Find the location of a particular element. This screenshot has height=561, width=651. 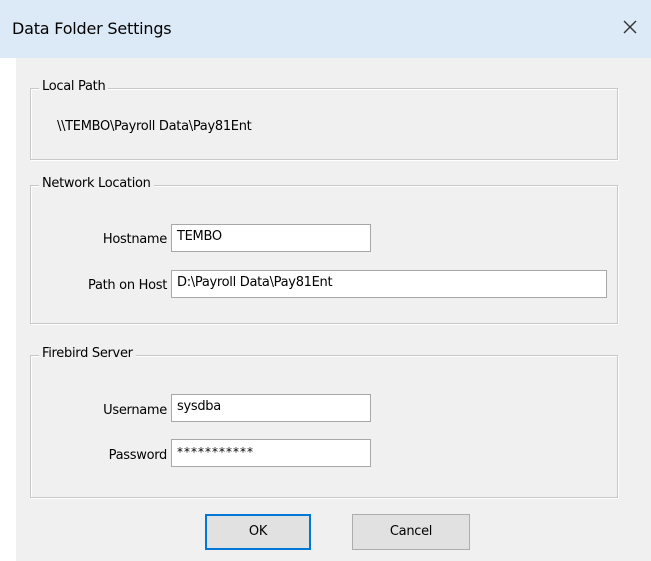

ok-button: OK is located at coordinates (258, 532).